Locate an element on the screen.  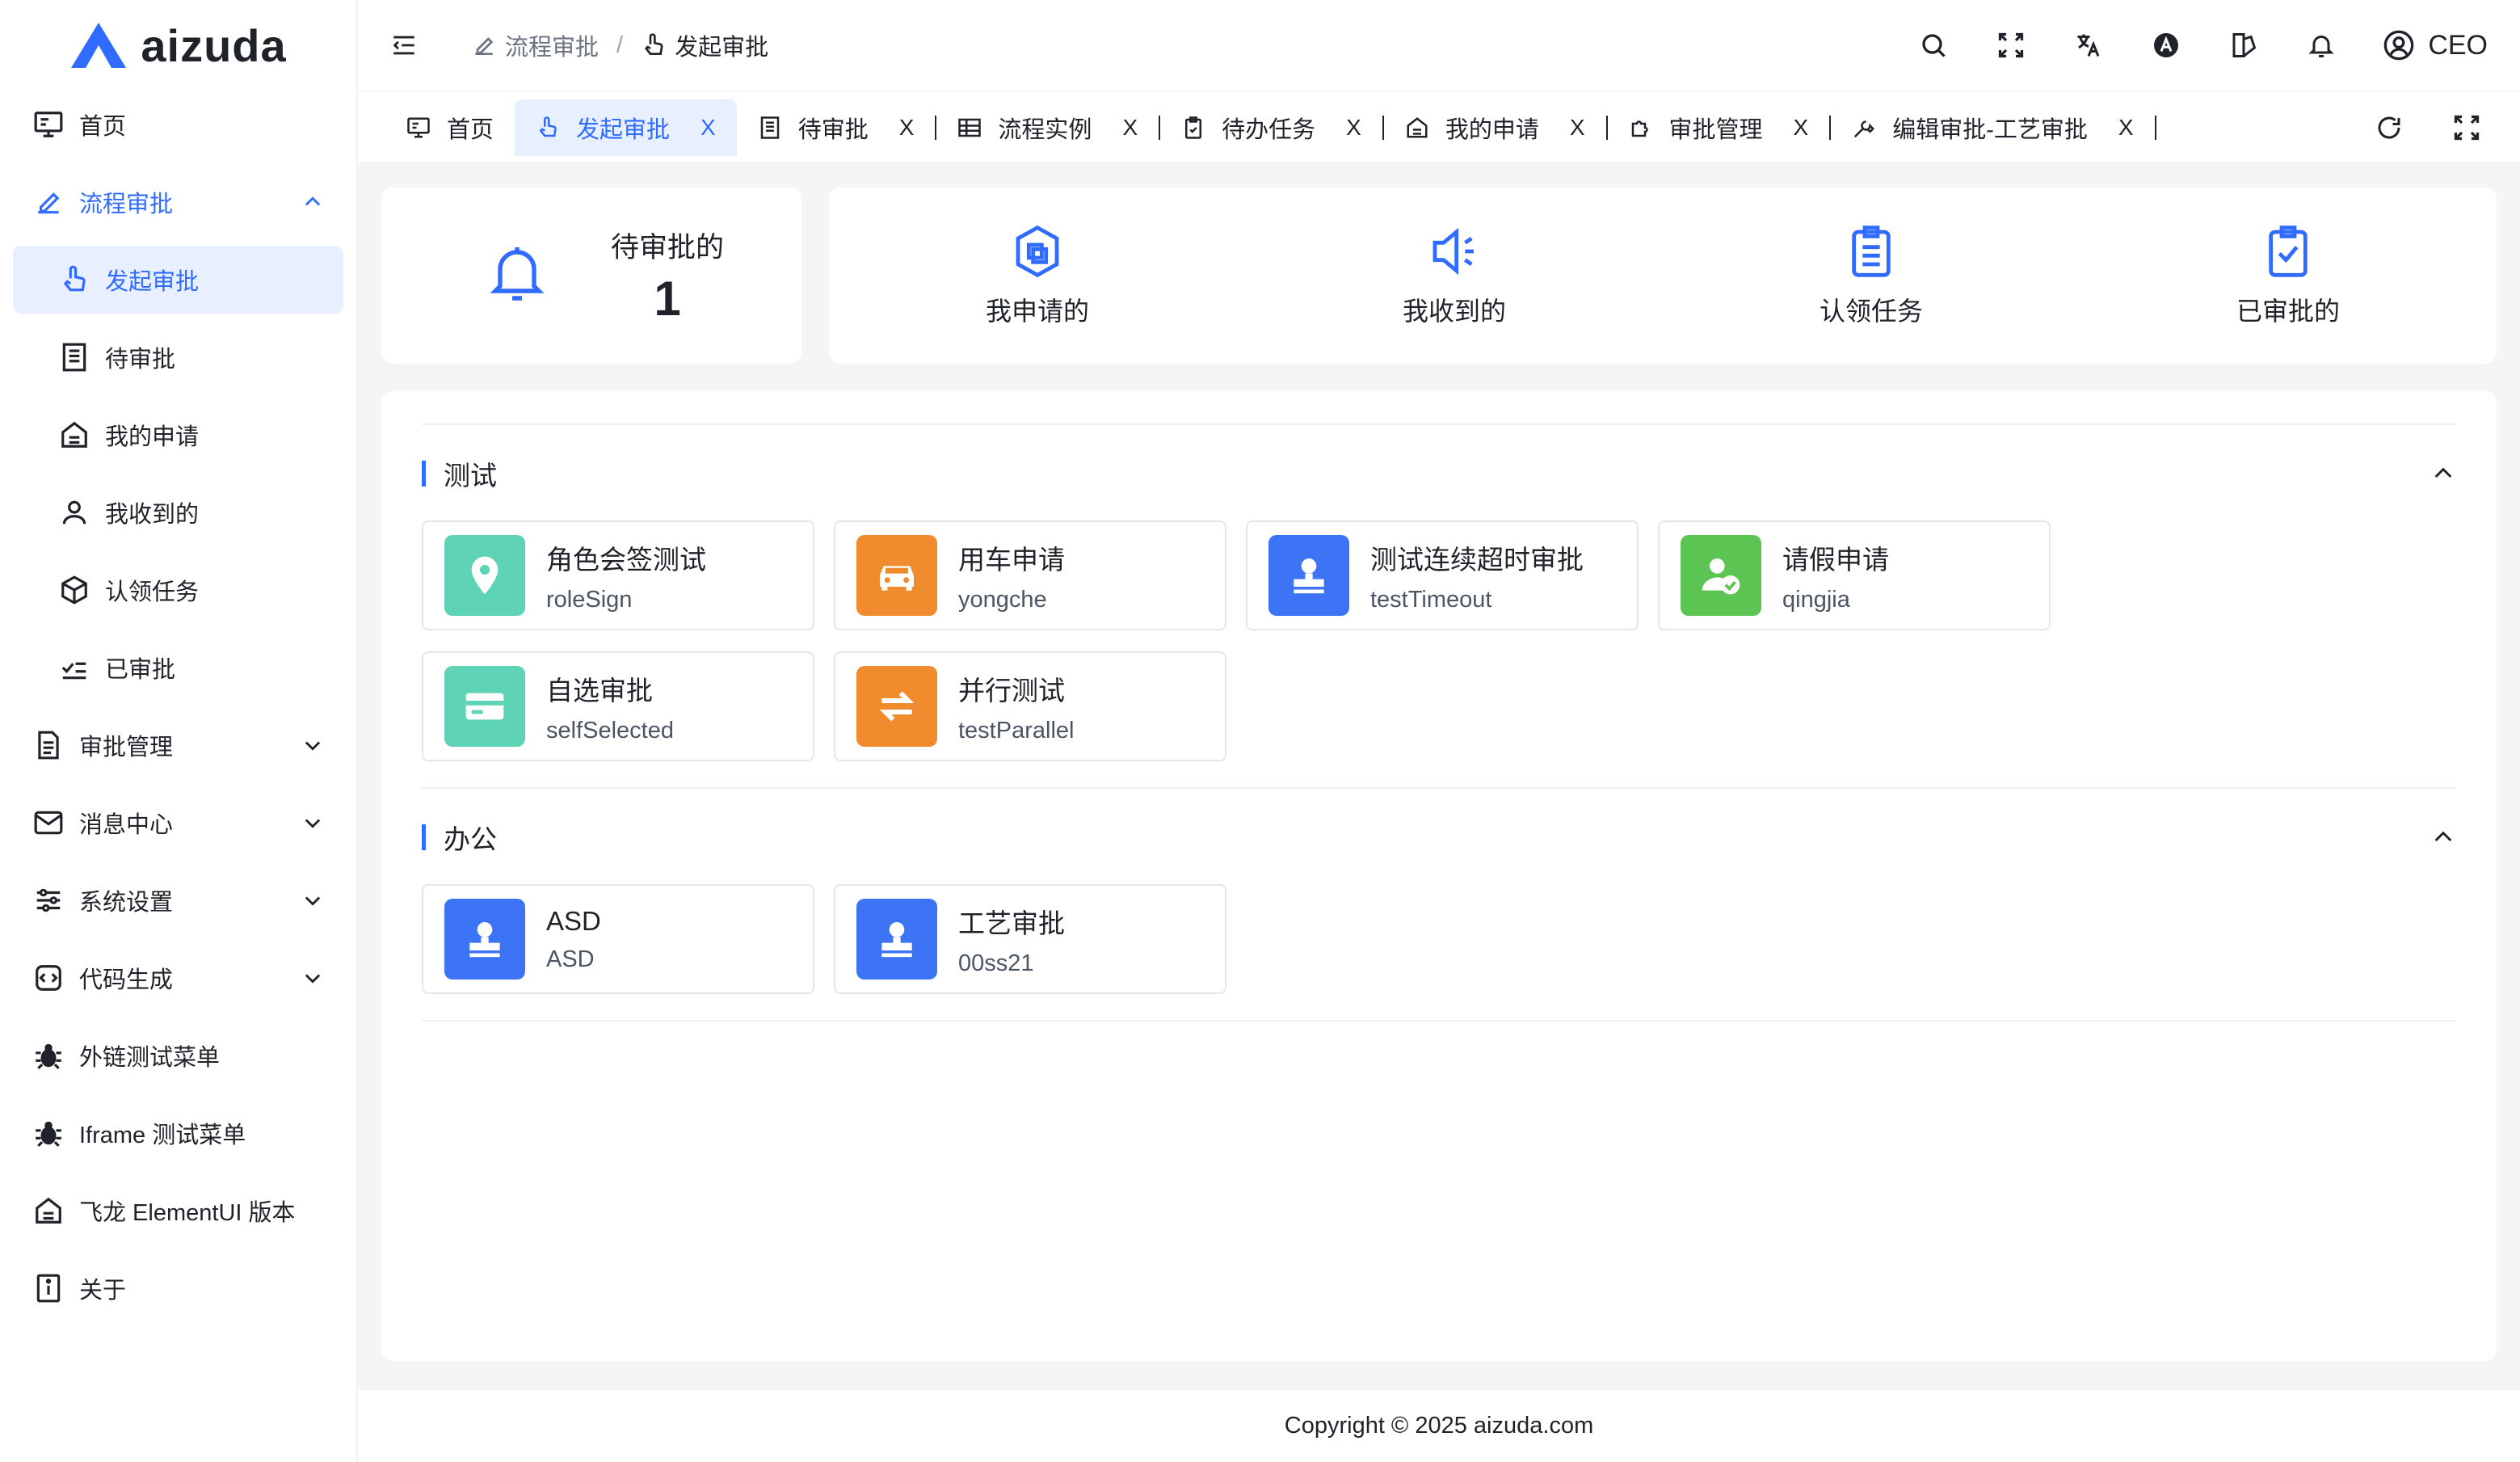
process-item: 测试连续超时审批 testTimeout is located at coordinates (1443, 575).